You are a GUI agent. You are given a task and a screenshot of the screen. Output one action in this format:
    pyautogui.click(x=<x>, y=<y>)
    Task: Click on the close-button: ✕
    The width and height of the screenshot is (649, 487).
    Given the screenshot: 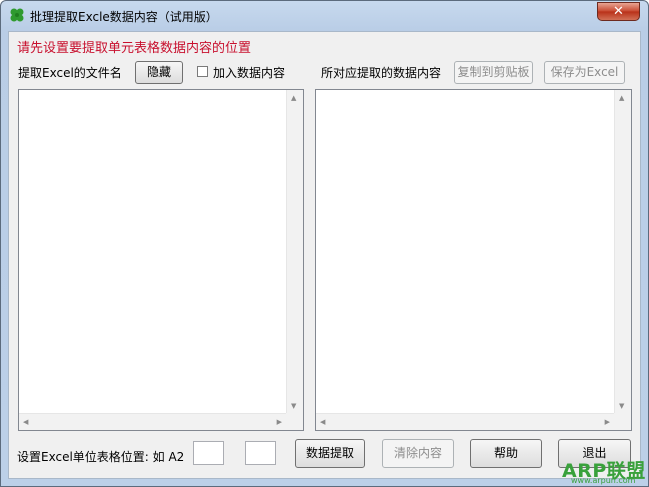 What is the action you would take?
    pyautogui.click(x=618, y=11)
    